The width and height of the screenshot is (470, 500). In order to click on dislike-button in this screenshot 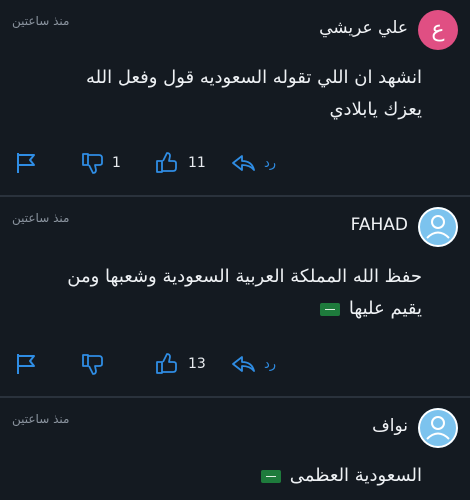, I will do `click(93, 364)`.